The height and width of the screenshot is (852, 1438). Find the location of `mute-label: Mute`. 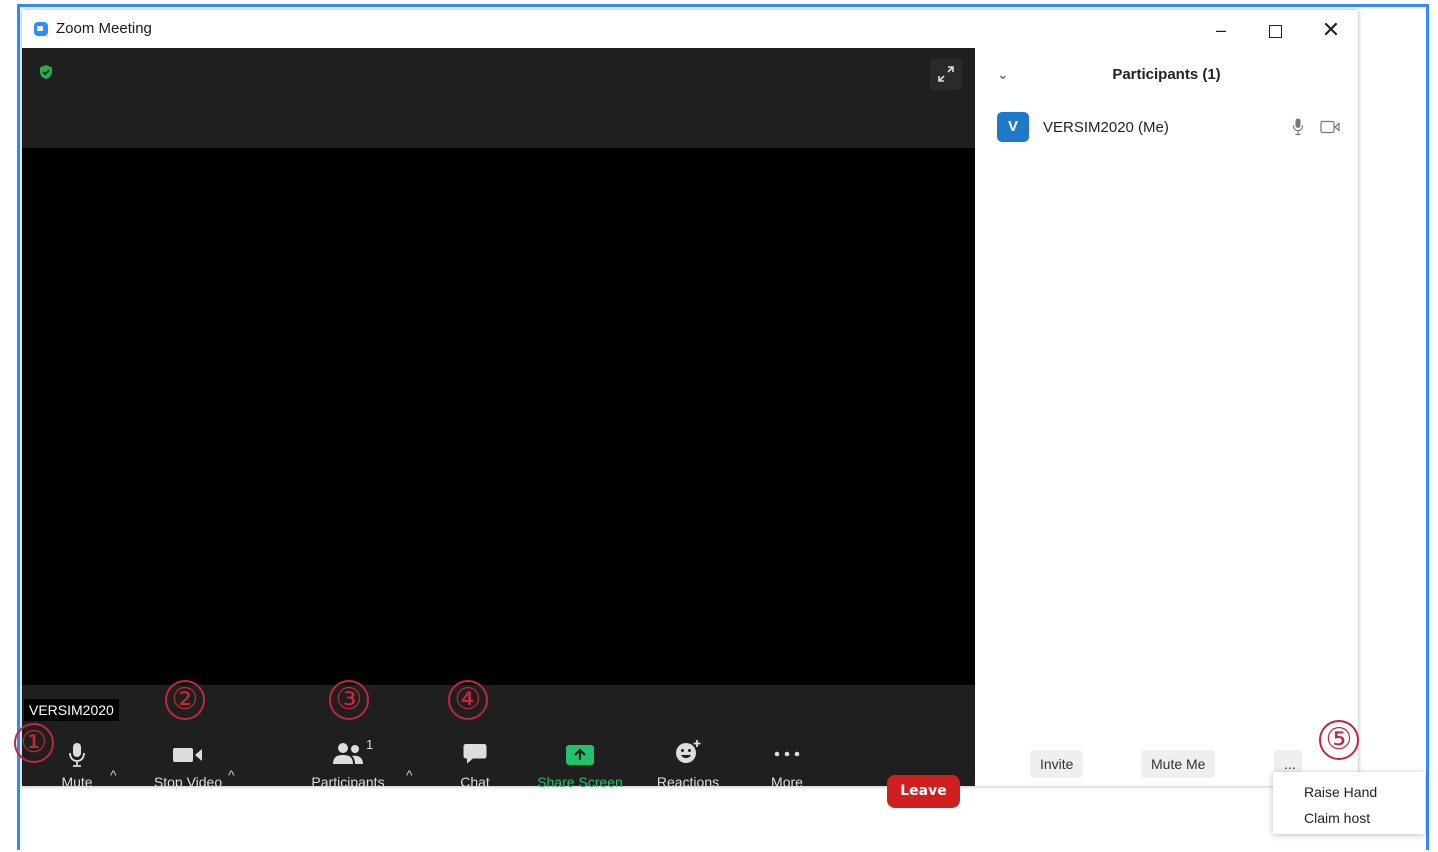

mute-label: Mute is located at coordinates (77, 782).